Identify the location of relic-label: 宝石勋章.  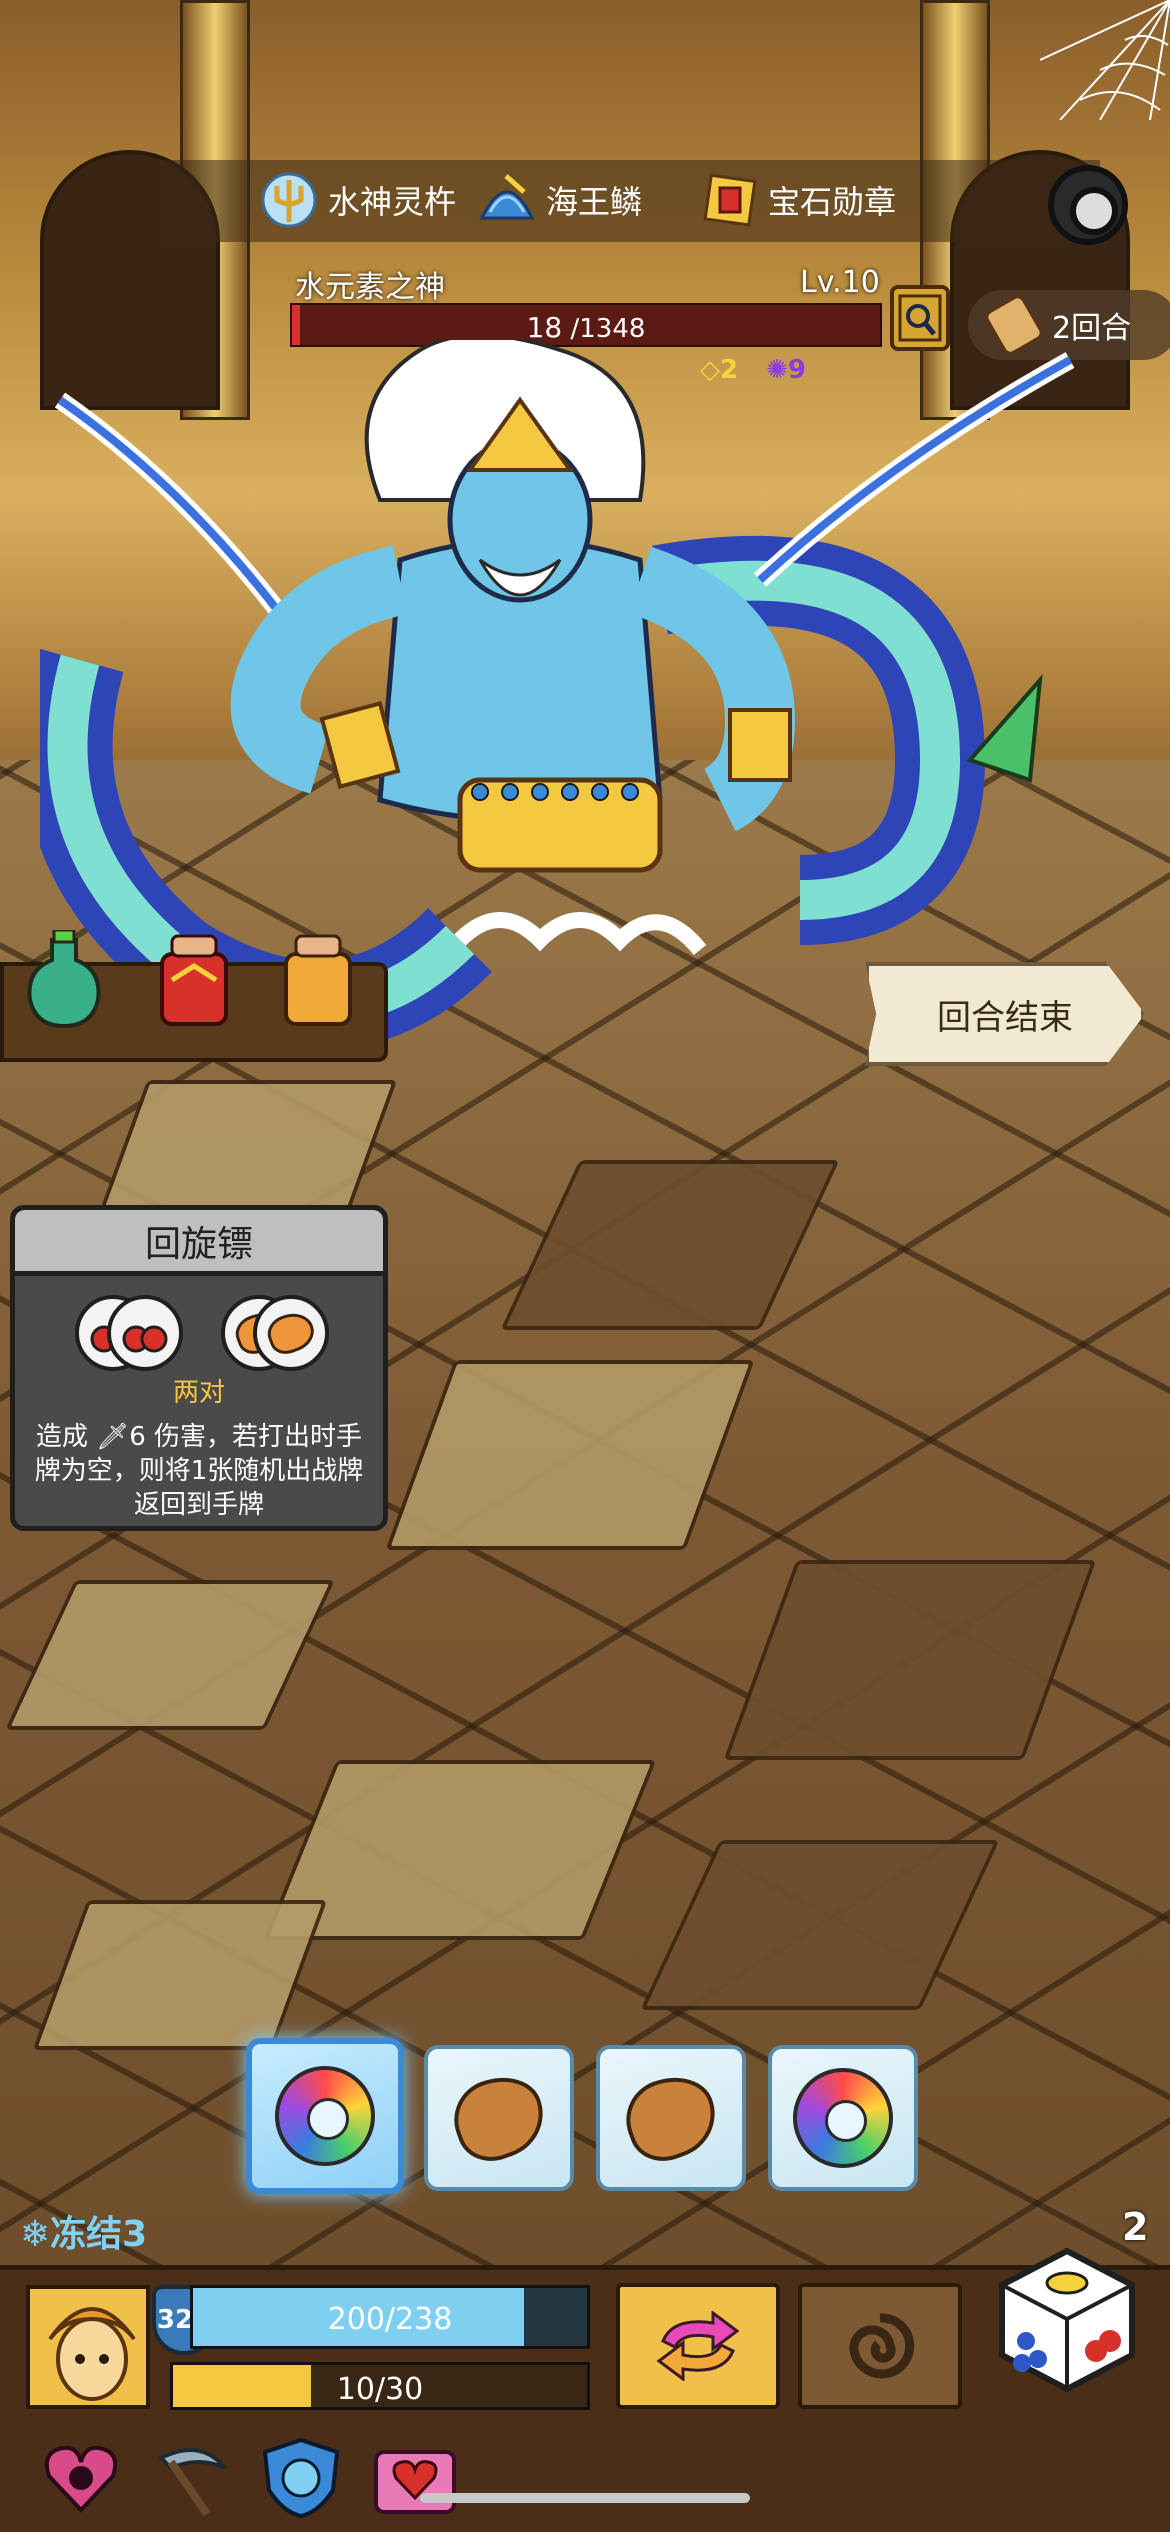
(832, 202).